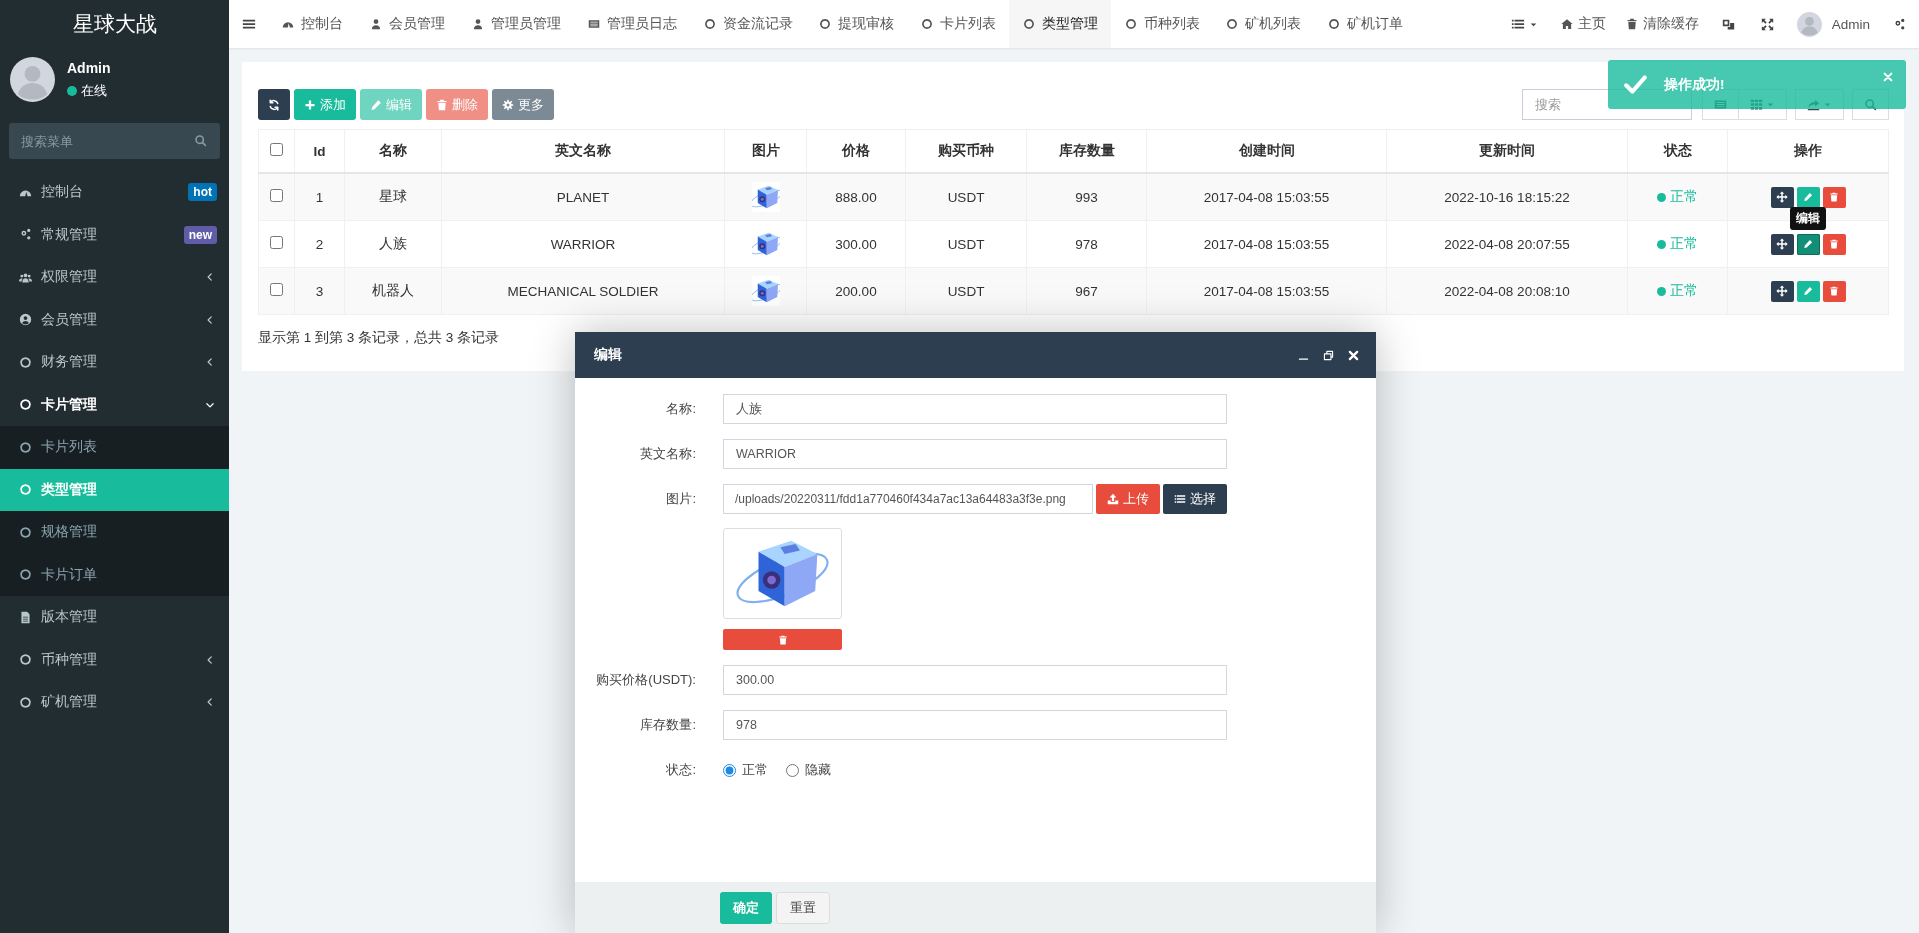  Describe the element at coordinates (313, 24) in the screenshot. I see `nav-tab: 控制台` at that location.